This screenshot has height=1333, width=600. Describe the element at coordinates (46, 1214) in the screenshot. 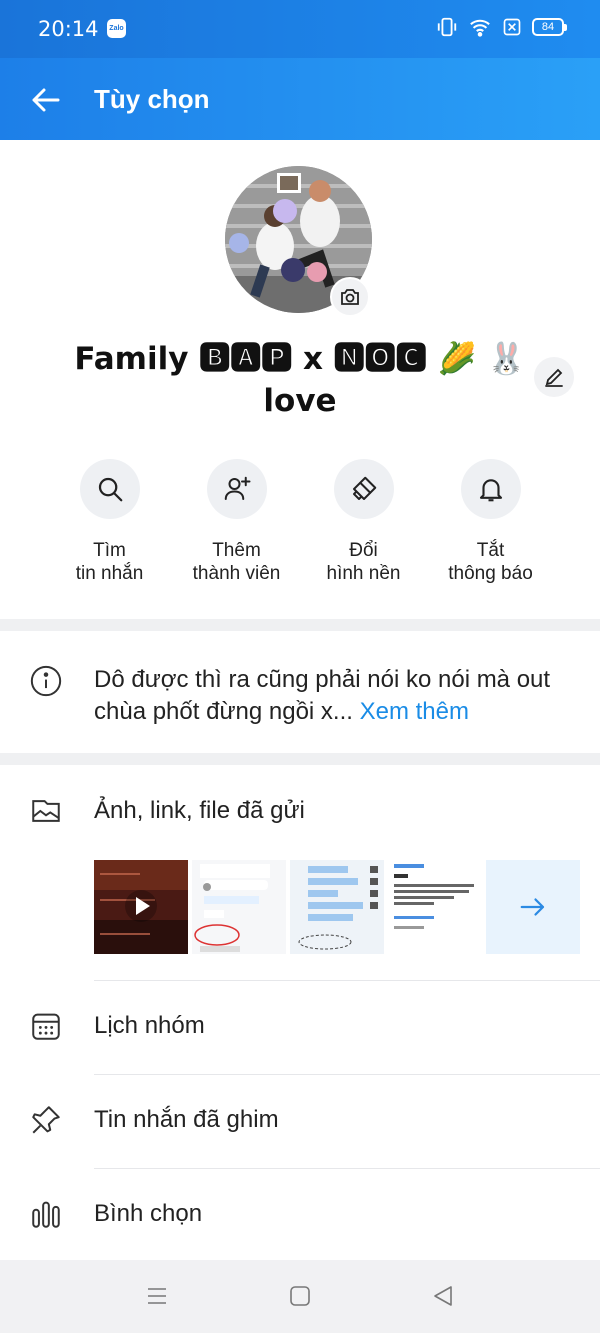

I see `poll-icon` at that location.